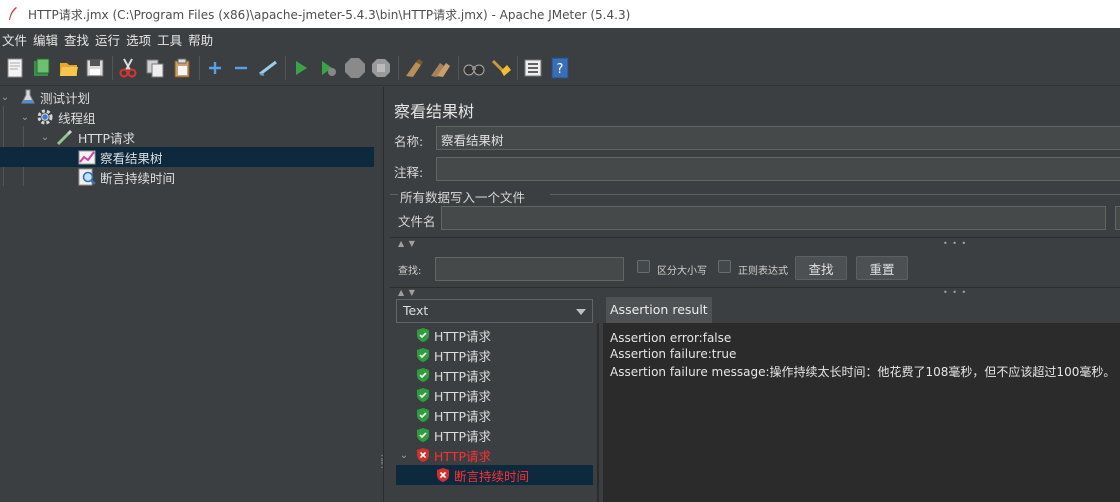 Image resolution: width=1120 pixels, height=502 pixels. Describe the element at coordinates (778, 169) in the screenshot. I see `comment-field` at that location.